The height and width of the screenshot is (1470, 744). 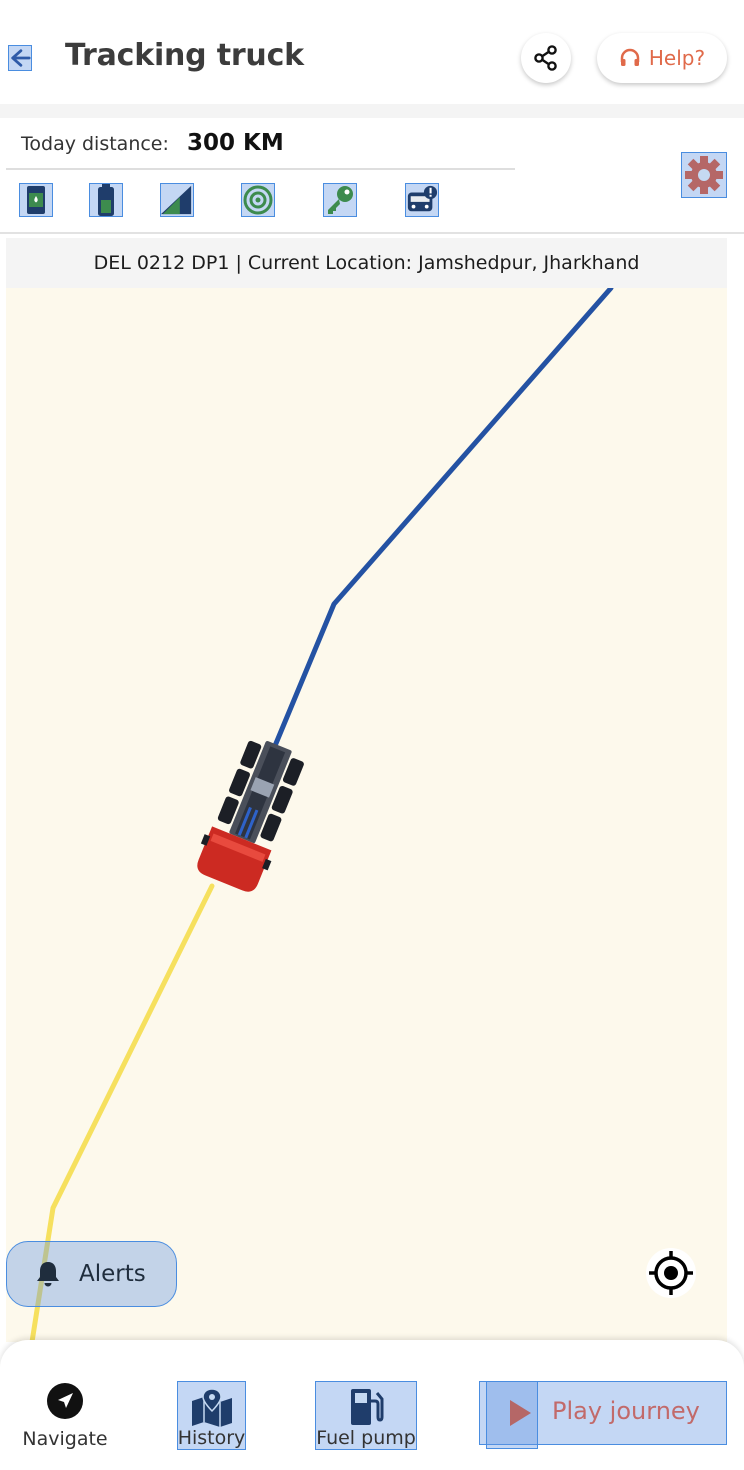 What do you see at coordinates (372, 111) in the screenshot?
I see `header-divider` at bounding box center [372, 111].